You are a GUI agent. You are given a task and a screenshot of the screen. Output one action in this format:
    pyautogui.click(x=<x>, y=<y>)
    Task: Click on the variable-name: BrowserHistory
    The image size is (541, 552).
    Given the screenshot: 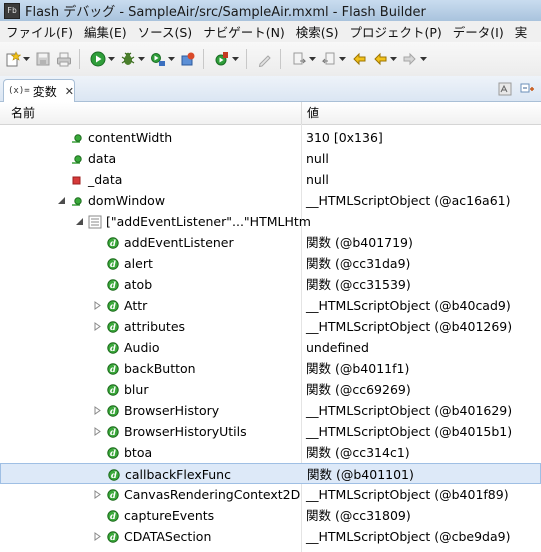 What is the action you would take?
    pyautogui.click(x=172, y=410)
    